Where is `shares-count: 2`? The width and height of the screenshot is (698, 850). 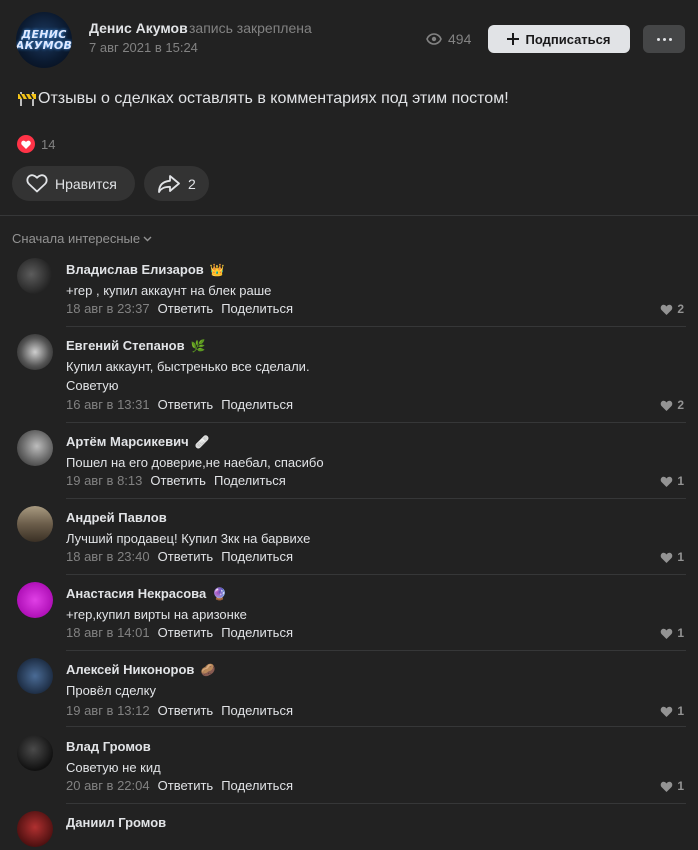 shares-count: 2 is located at coordinates (192, 183).